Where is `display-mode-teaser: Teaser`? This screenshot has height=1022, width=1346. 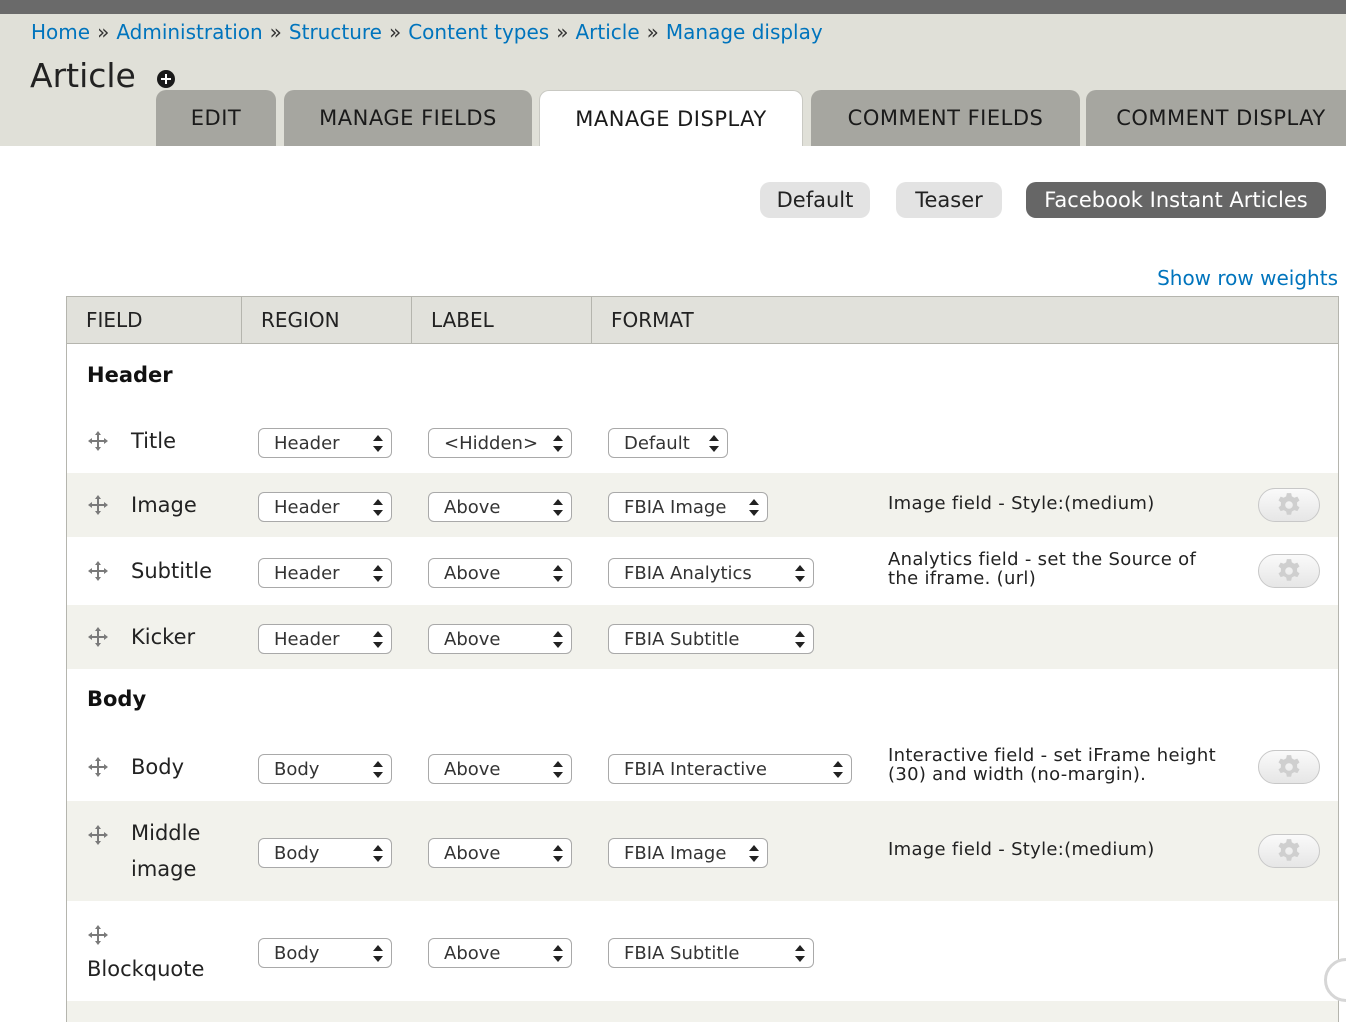
display-mode-teaser: Teaser is located at coordinates (949, 200).